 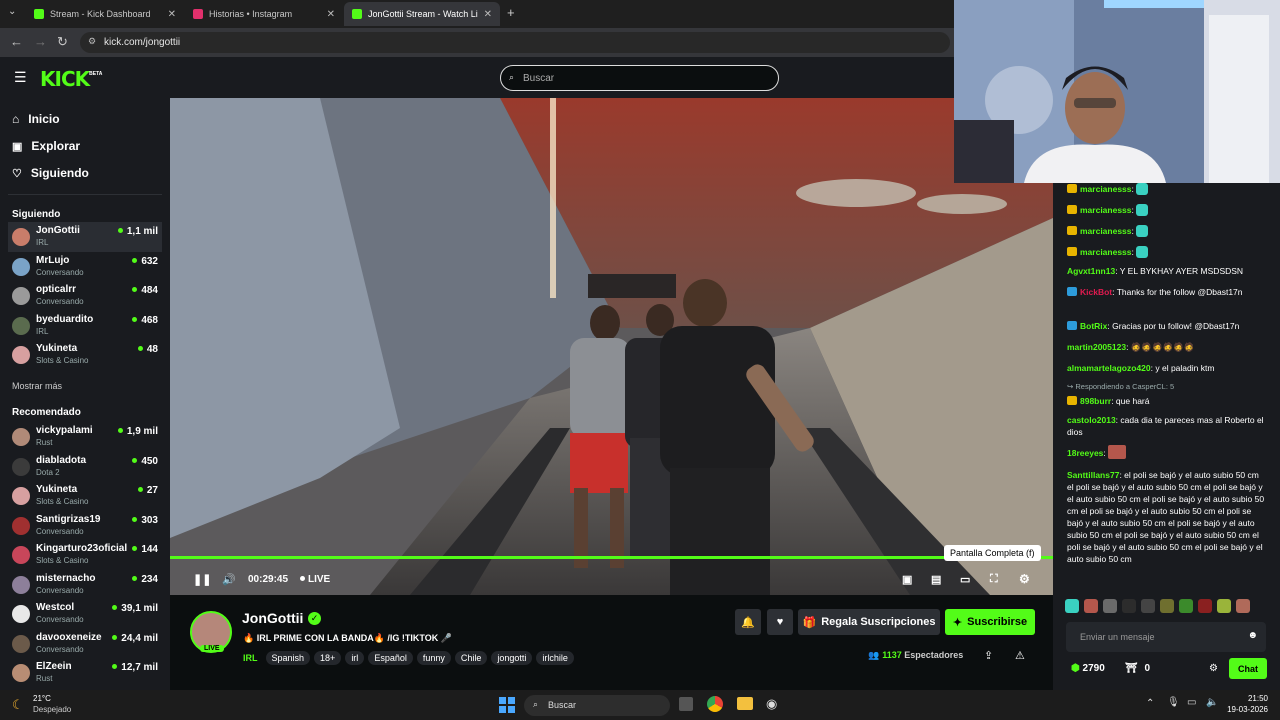 I want to click on chat-username: martin2005123, so click(x=1096, y=347).